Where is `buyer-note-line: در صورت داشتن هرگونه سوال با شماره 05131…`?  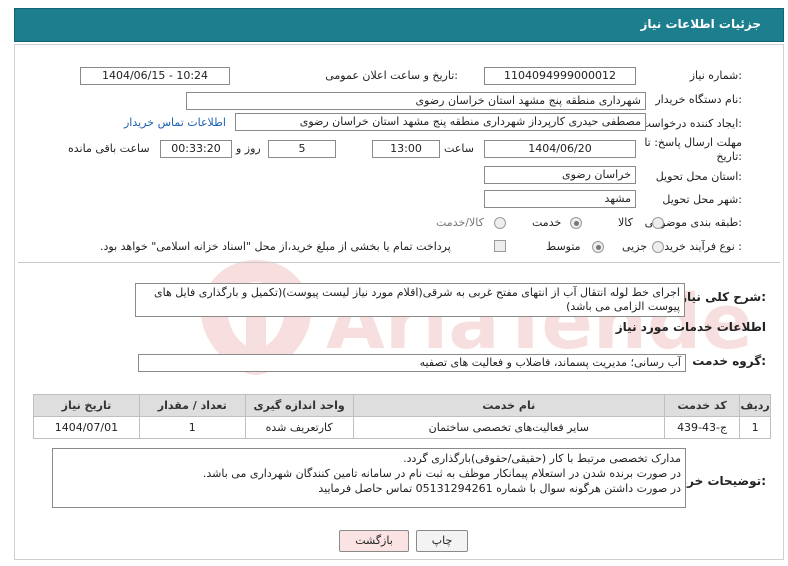
buyer-note-line: در صورت داشتن هرگونه سوال با شماره 05131… is located at coordinates (499, 488).